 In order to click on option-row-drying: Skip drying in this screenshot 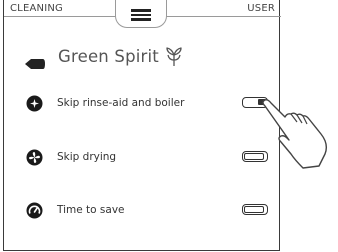, I will do `click(147, 158)`.